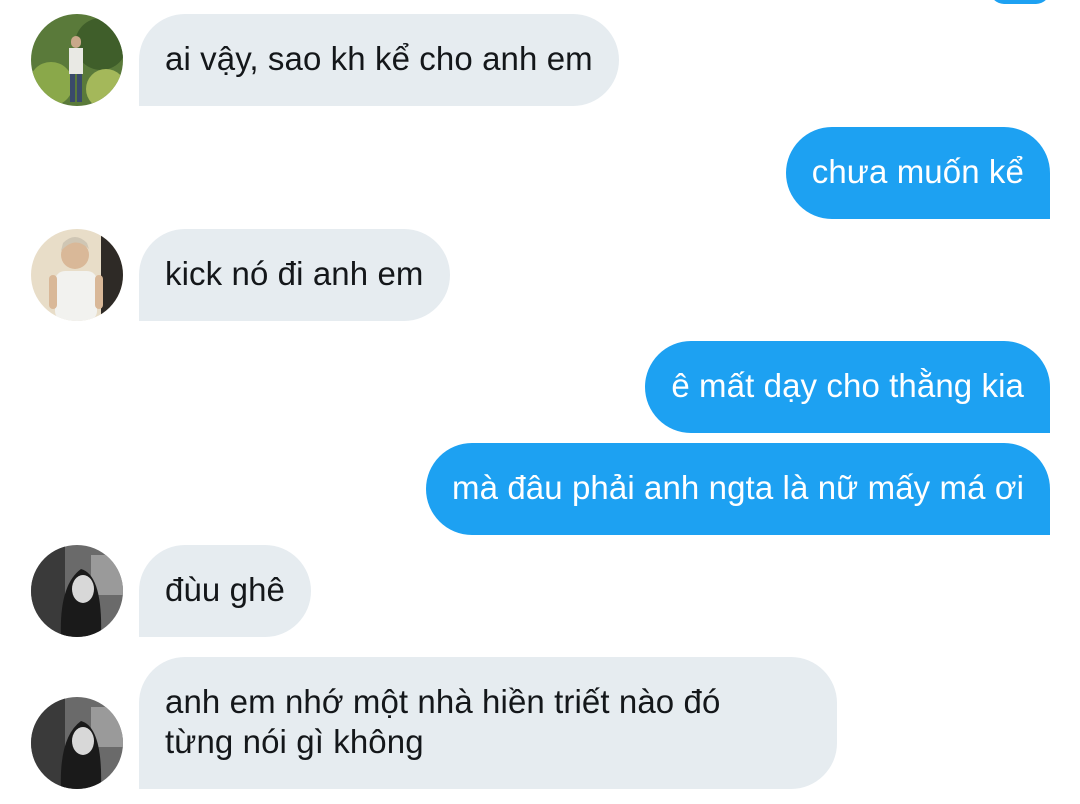 The height and width of the screenshot is (804, 1080). Describe the element at coordinates (1020, 2) in the screenshot. I see `previous-message-bubble-edge` at that location.